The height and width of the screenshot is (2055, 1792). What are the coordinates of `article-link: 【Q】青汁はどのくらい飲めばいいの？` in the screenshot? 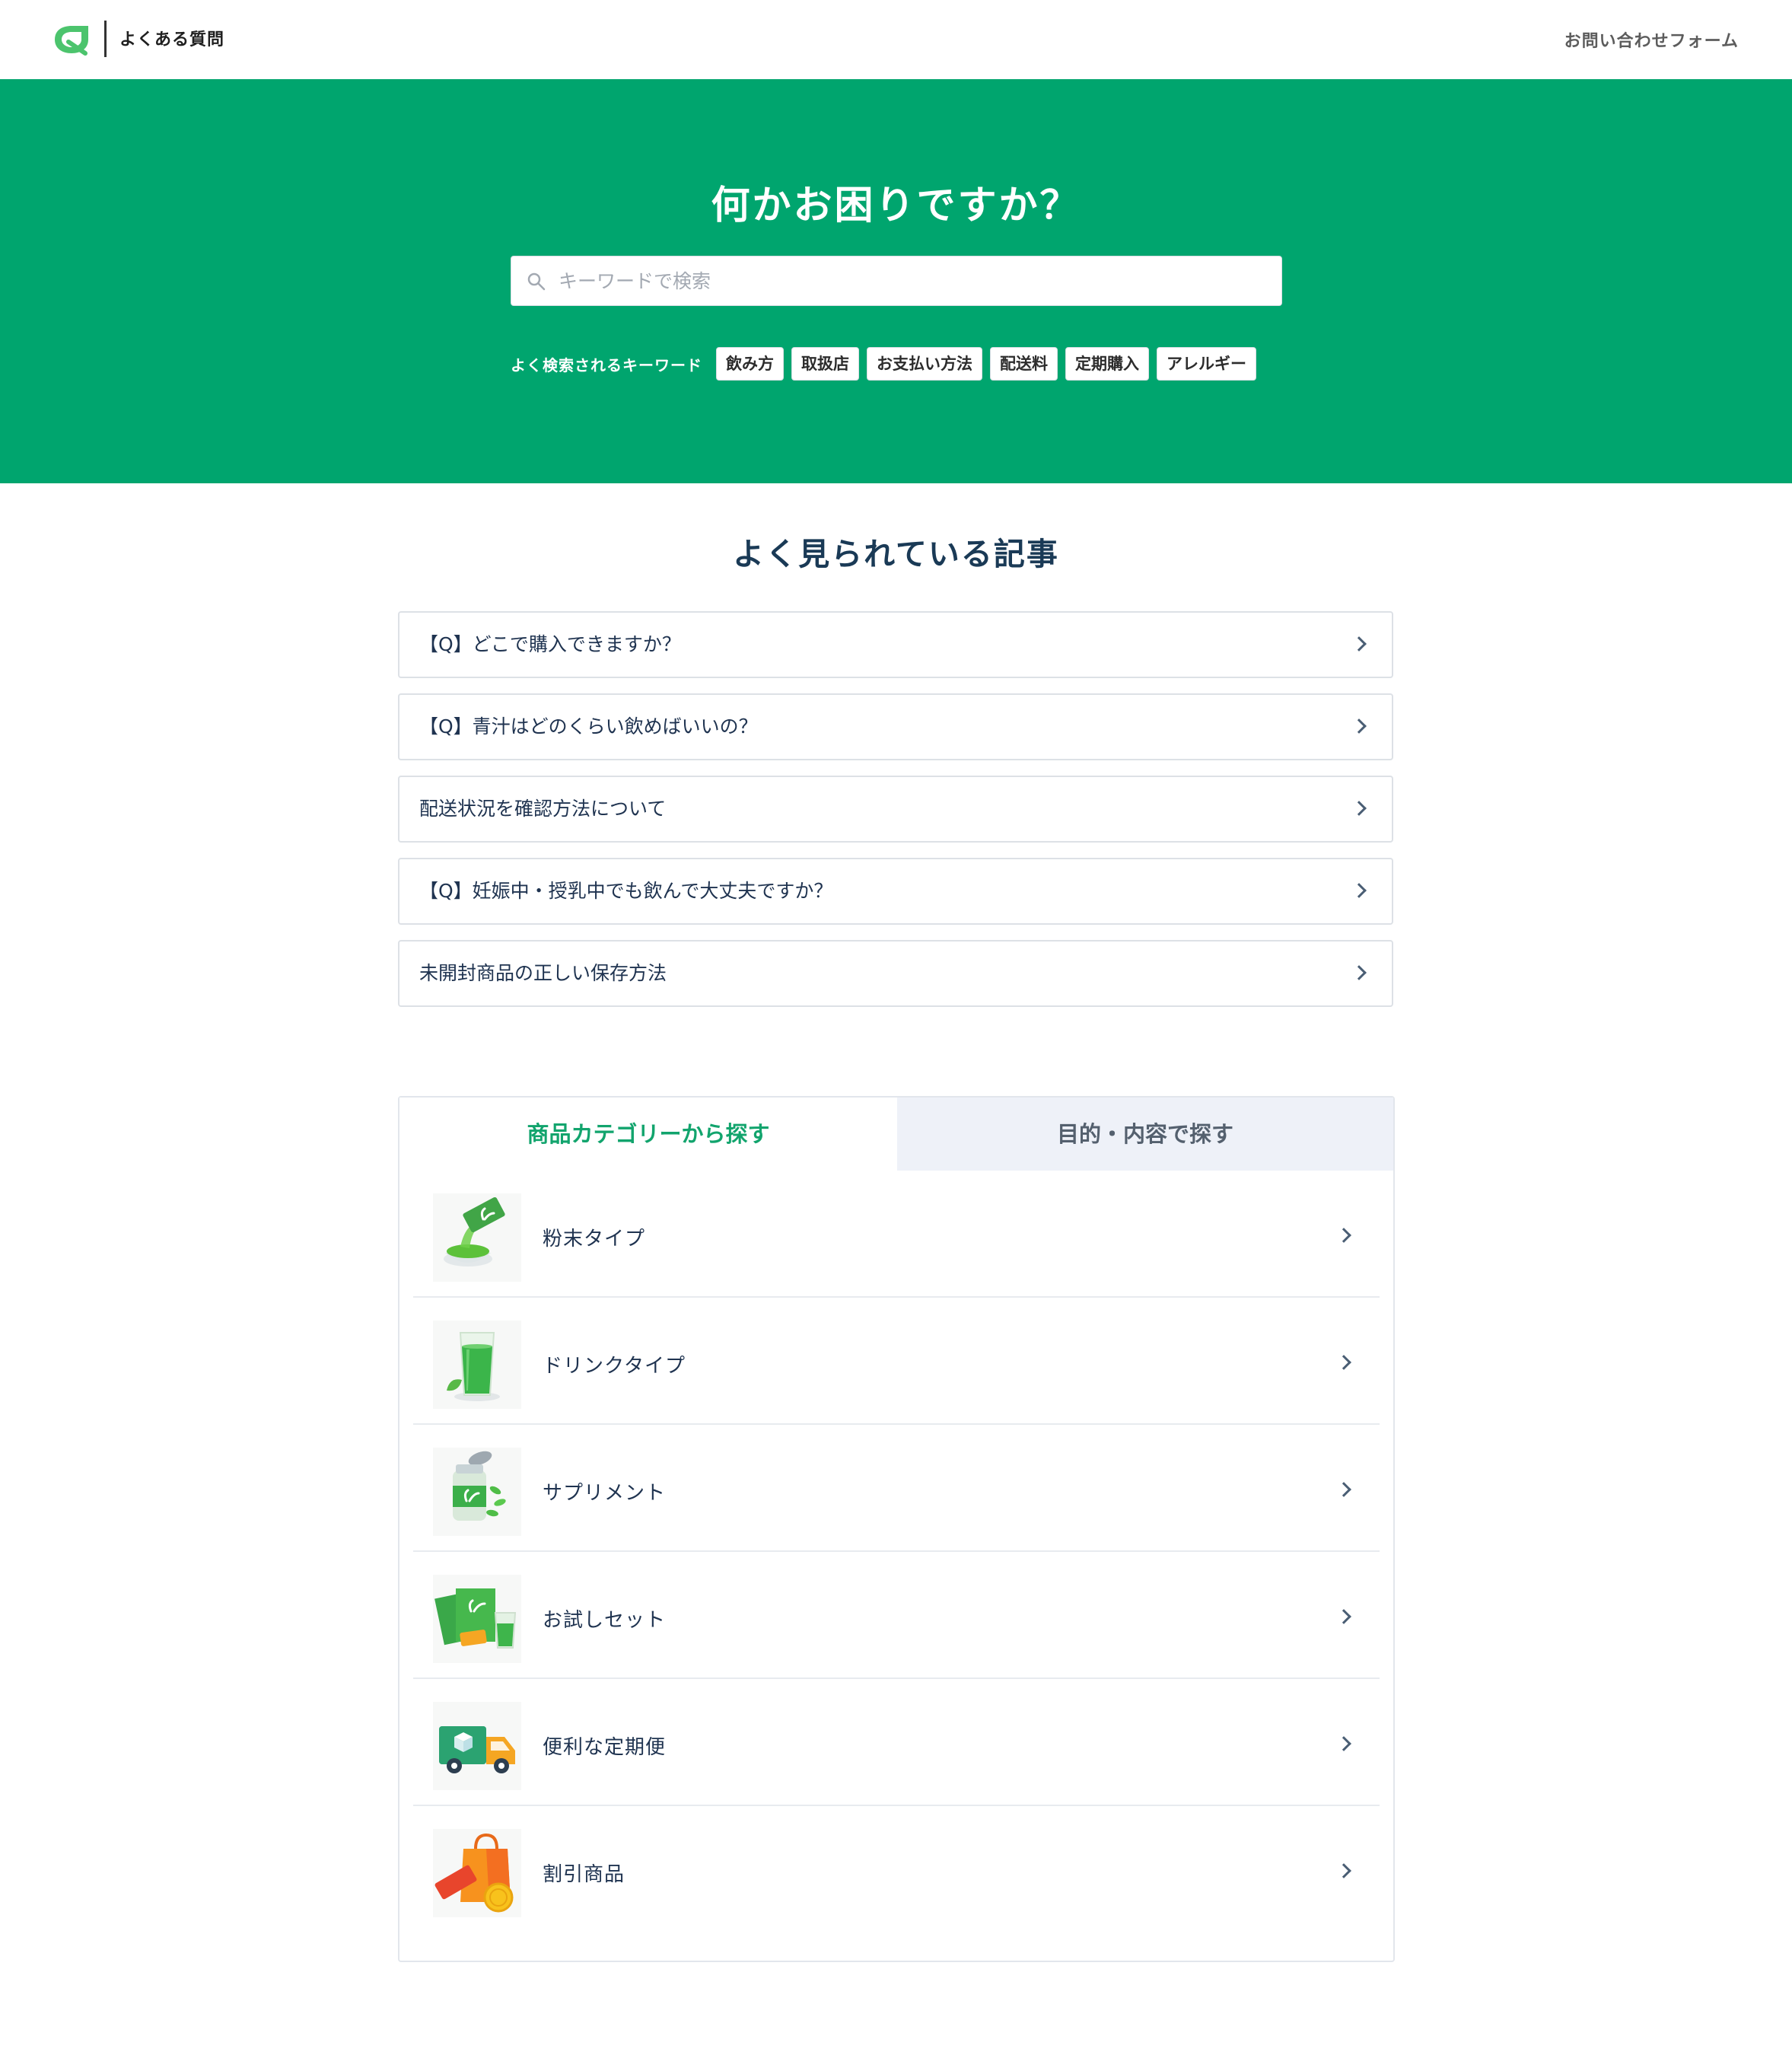 It's located at (896, 726).